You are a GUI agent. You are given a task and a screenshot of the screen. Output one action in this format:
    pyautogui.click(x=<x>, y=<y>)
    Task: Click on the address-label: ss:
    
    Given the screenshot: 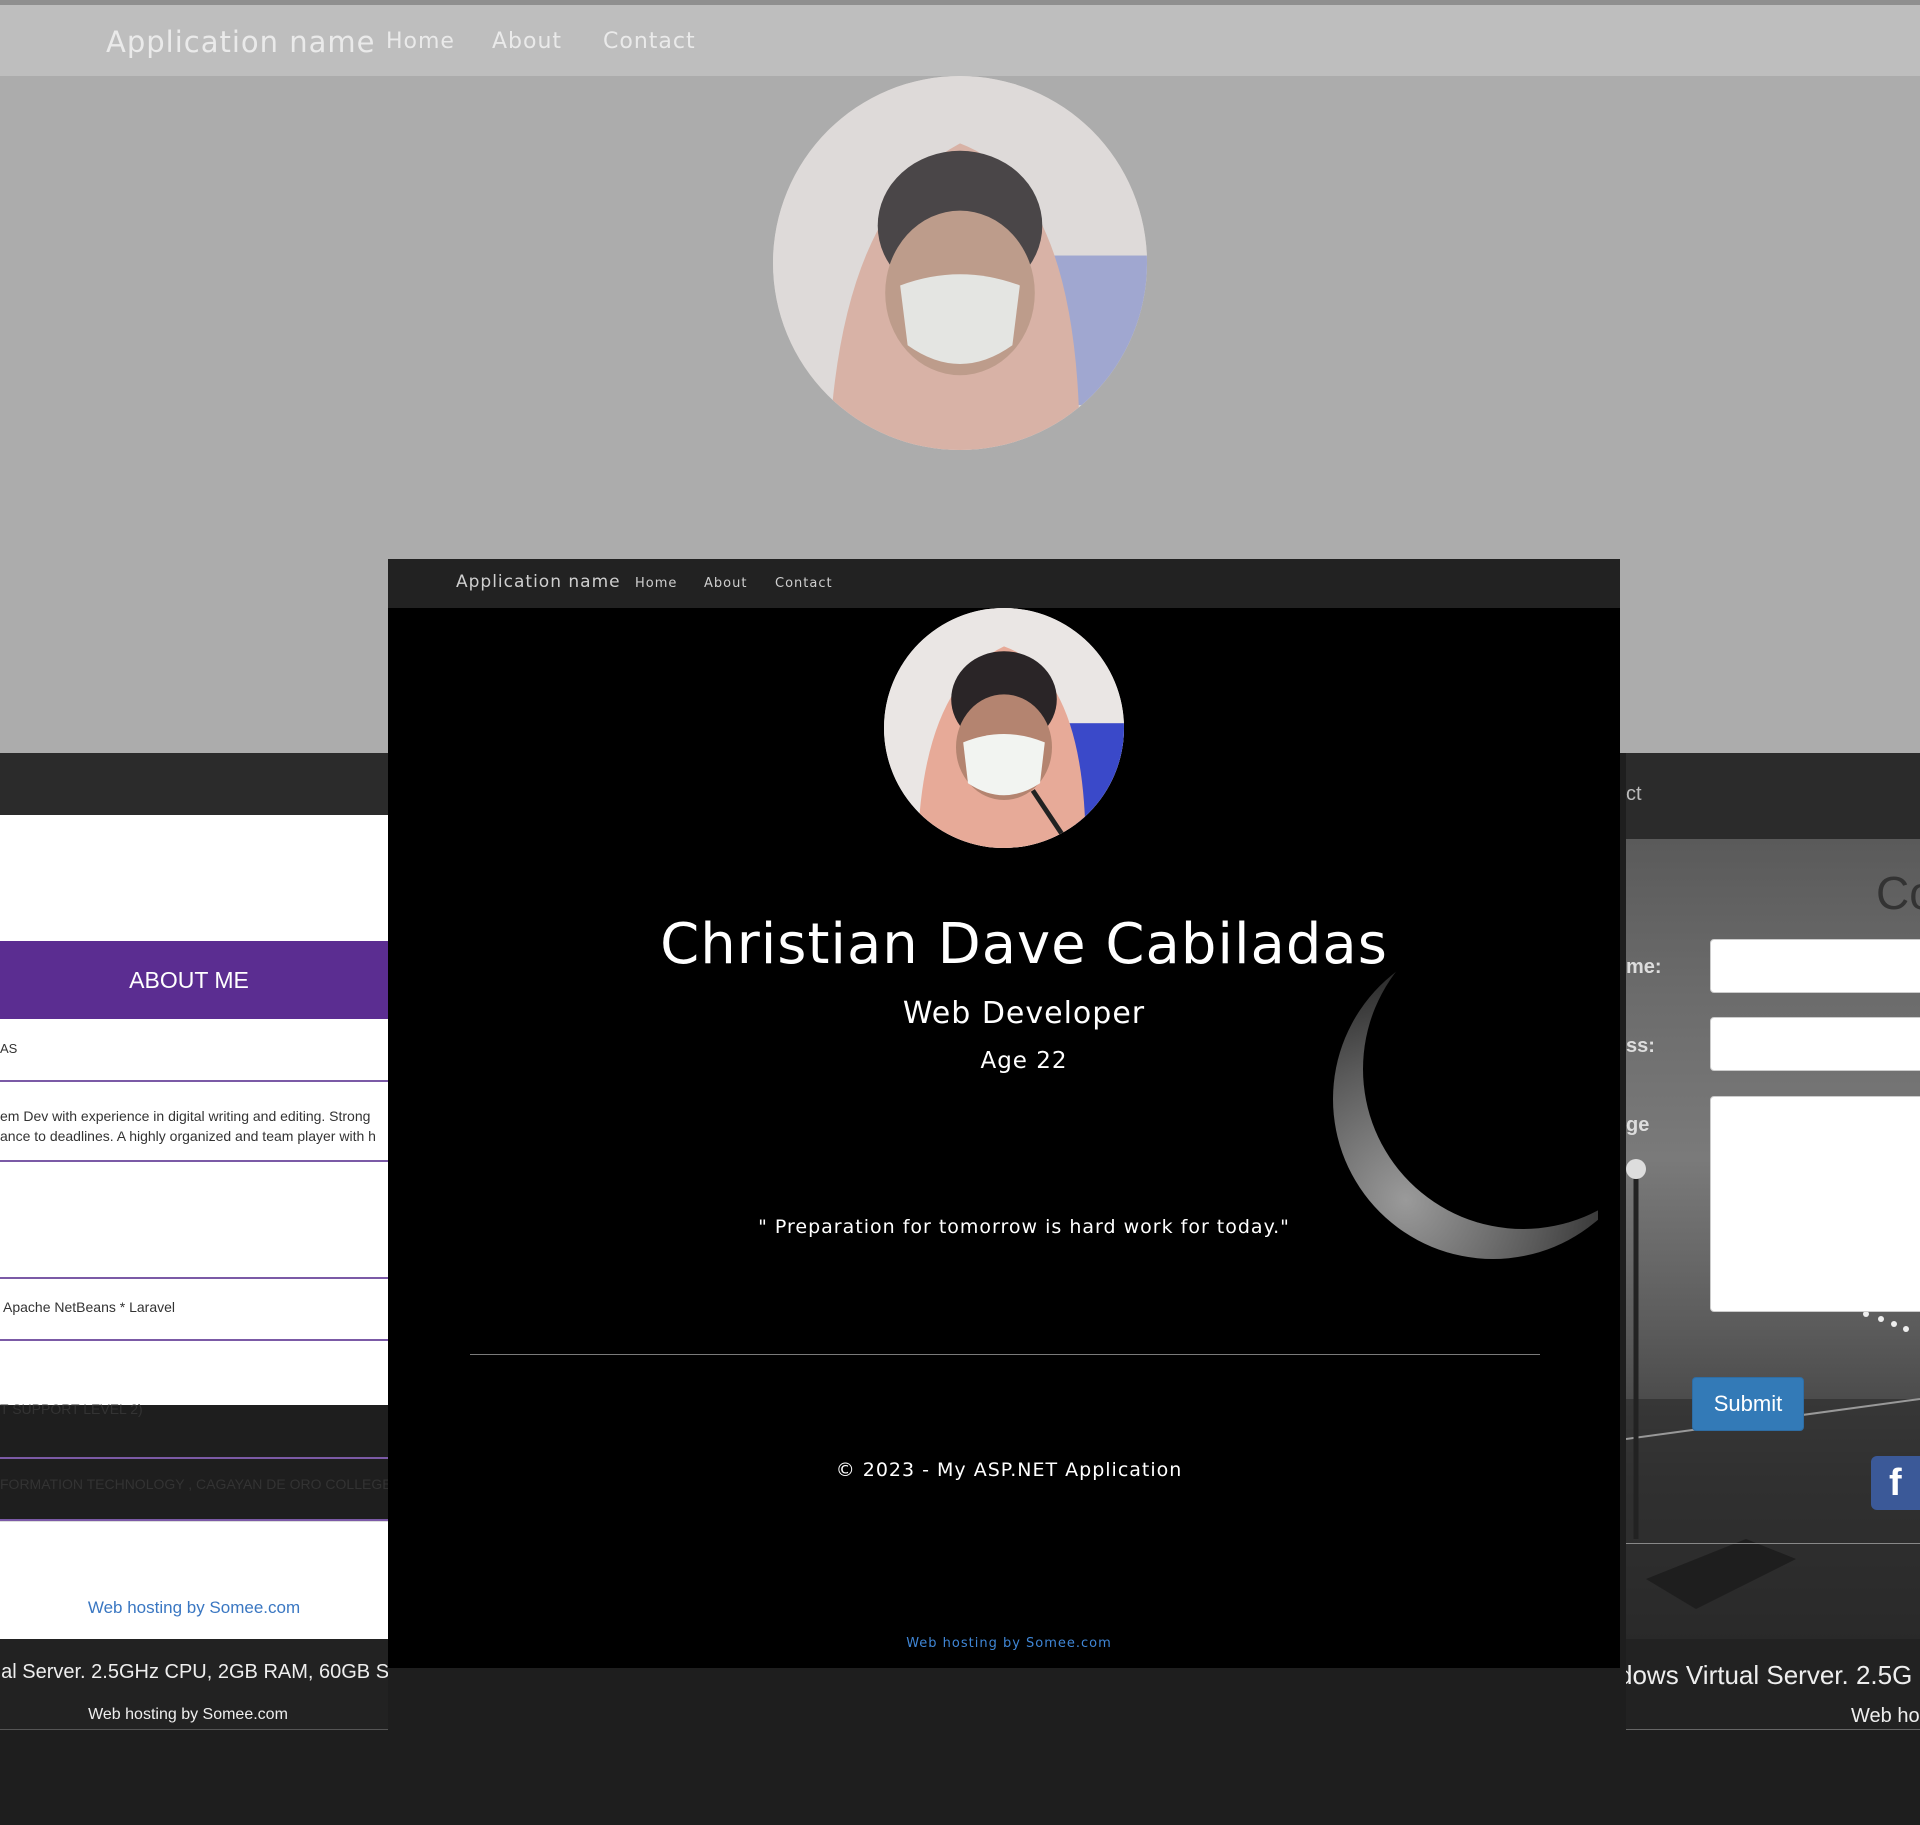 What is the action you would take?
    pyautogui.click(x=1640, y=1046)
    